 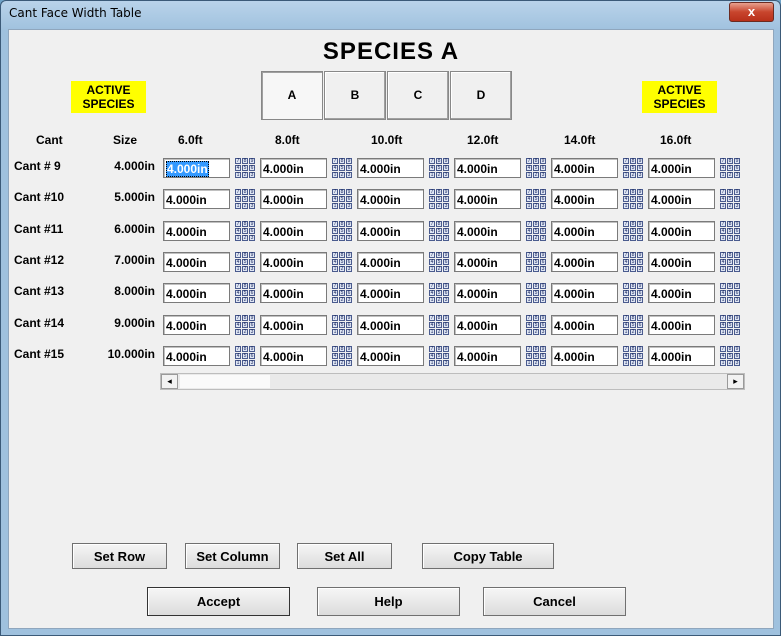 What do you see at coordinates (388, 601) in the screenshot?
I see `help-button: Help` at bounding box center [388, 601].